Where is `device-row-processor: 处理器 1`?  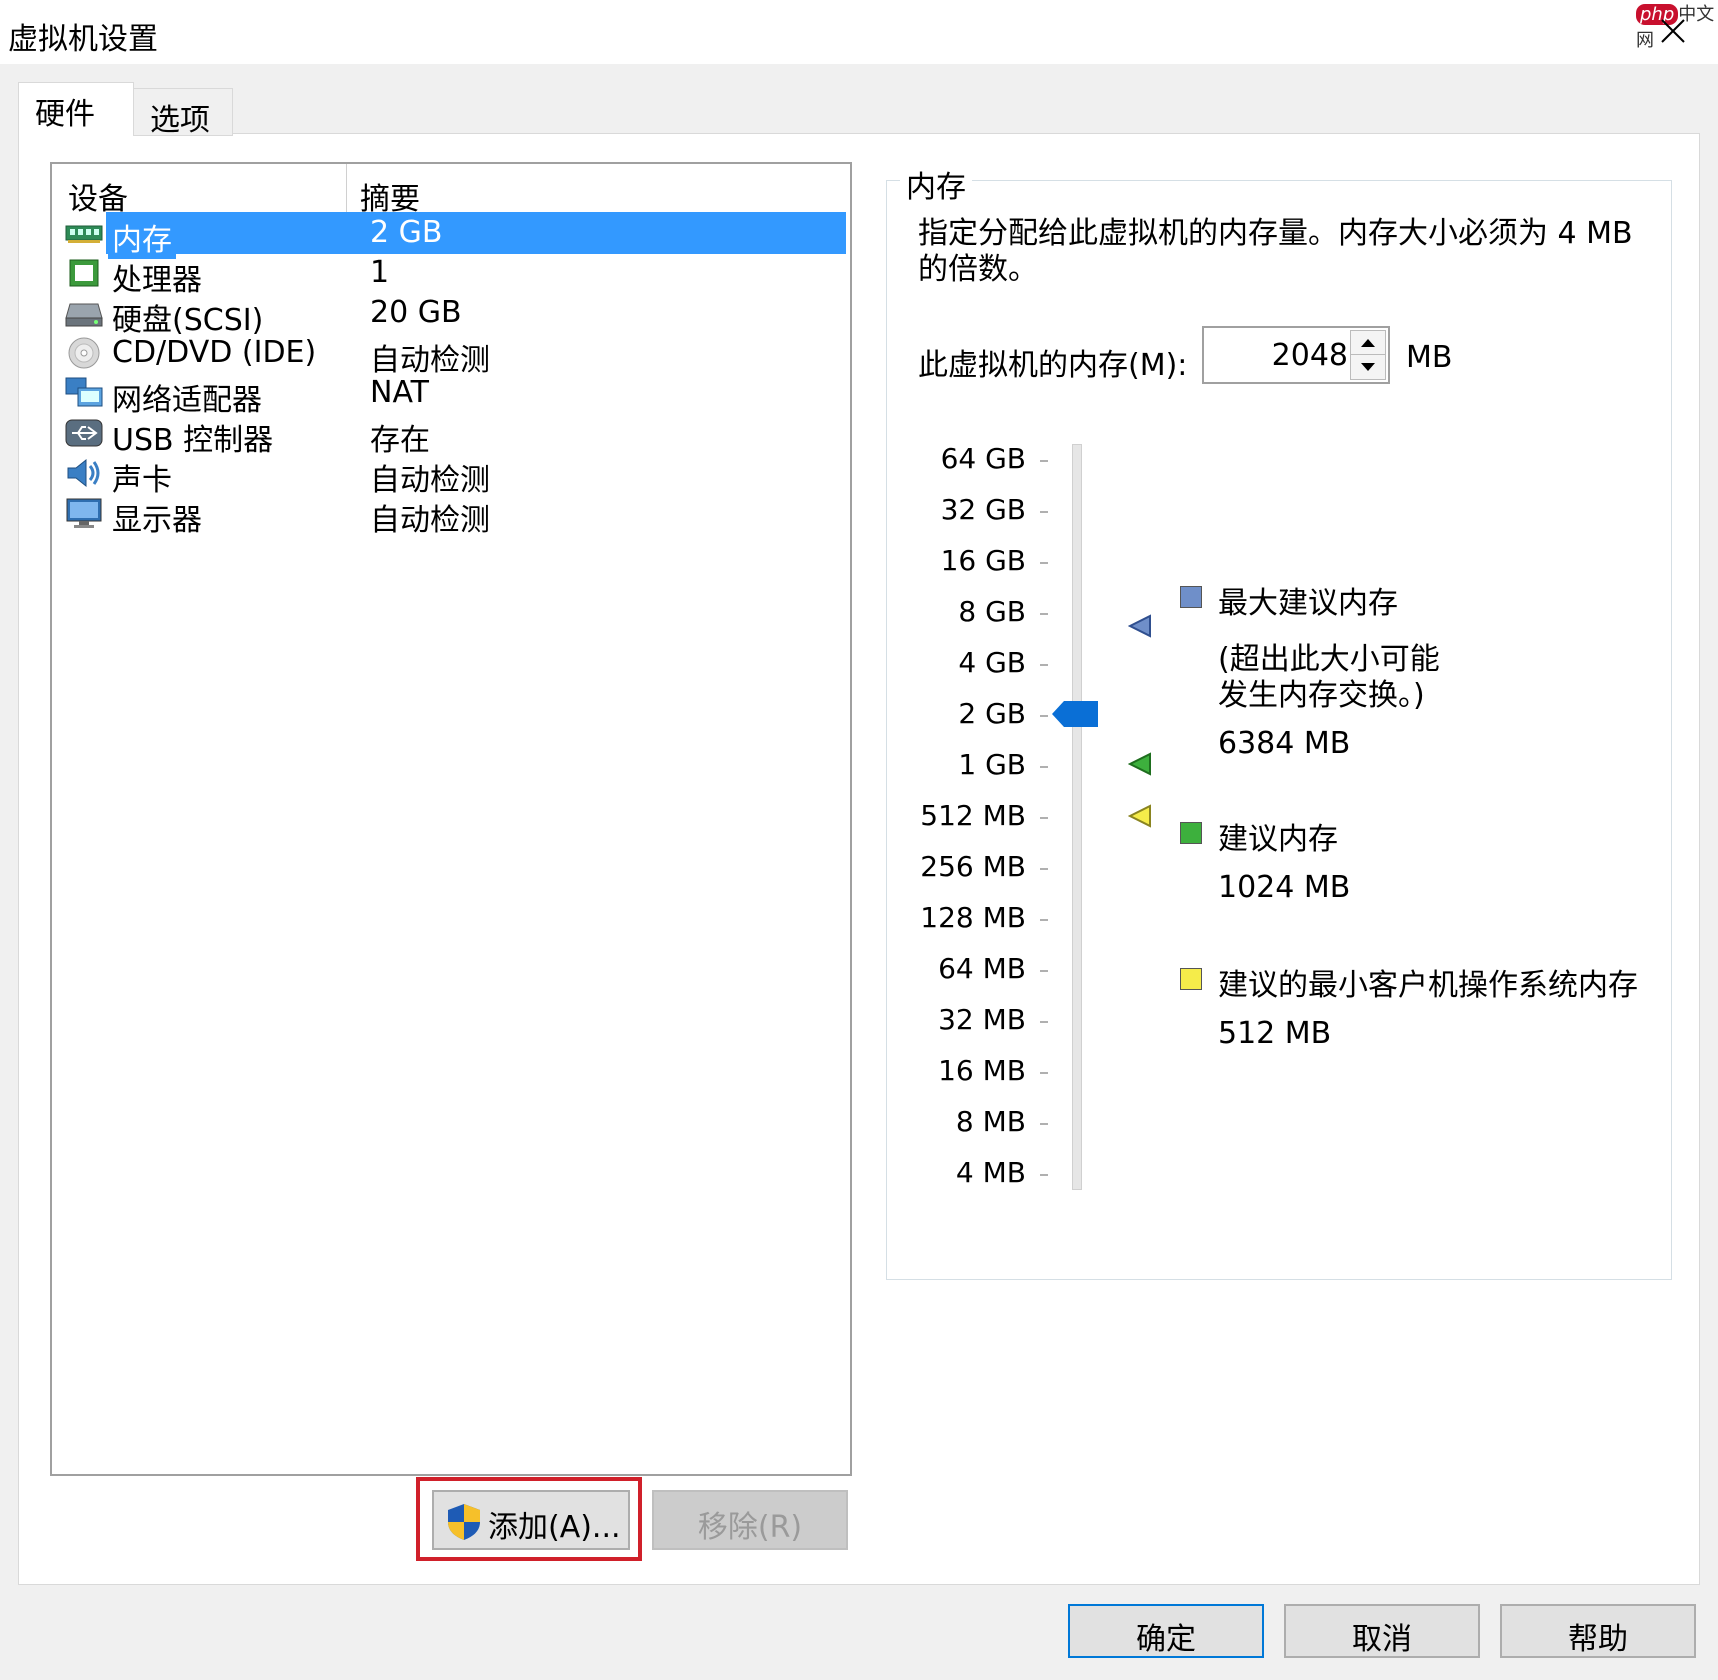 device-row-processor: 处理器 1 is located at coordinates (455, 275).